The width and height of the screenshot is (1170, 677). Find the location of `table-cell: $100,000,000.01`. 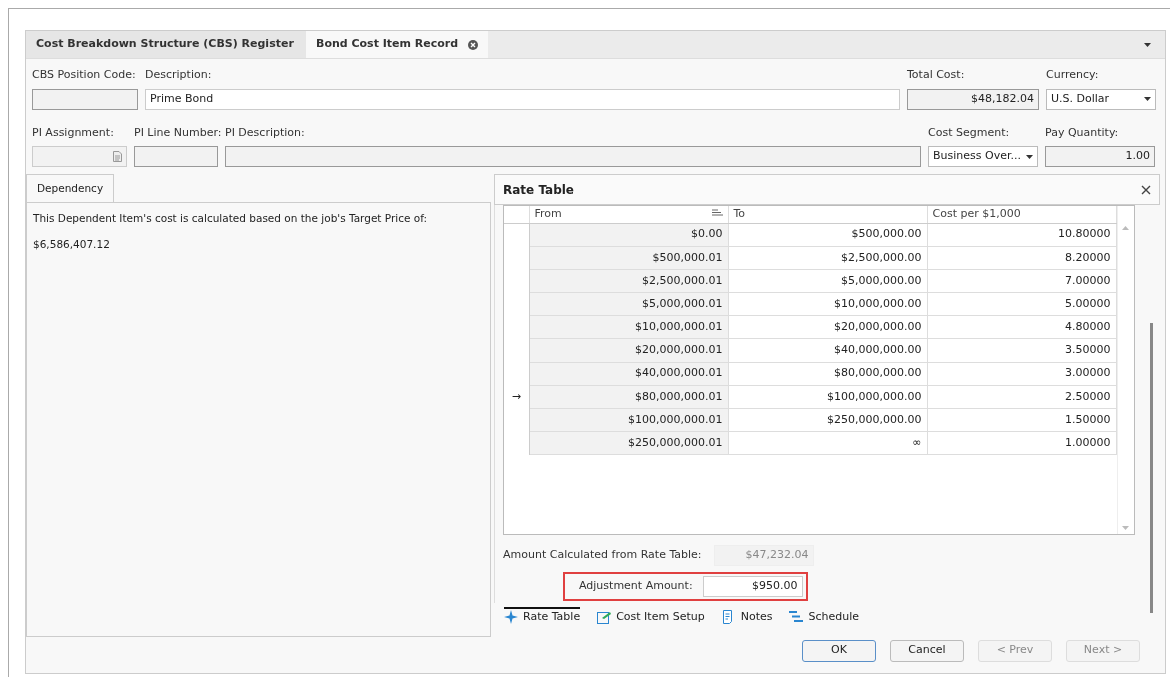

table-cell: $100,000,000.01 is located at coordinates (628, 420).